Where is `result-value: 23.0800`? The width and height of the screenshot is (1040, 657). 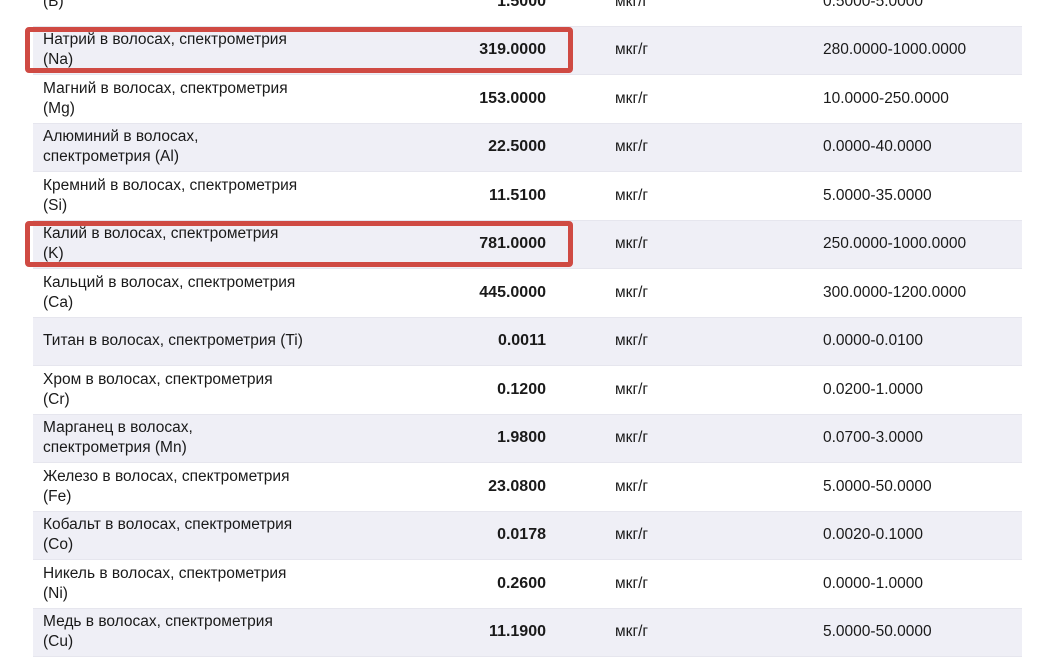
result-value: 23.0800 is located at coordinates (454, 487).